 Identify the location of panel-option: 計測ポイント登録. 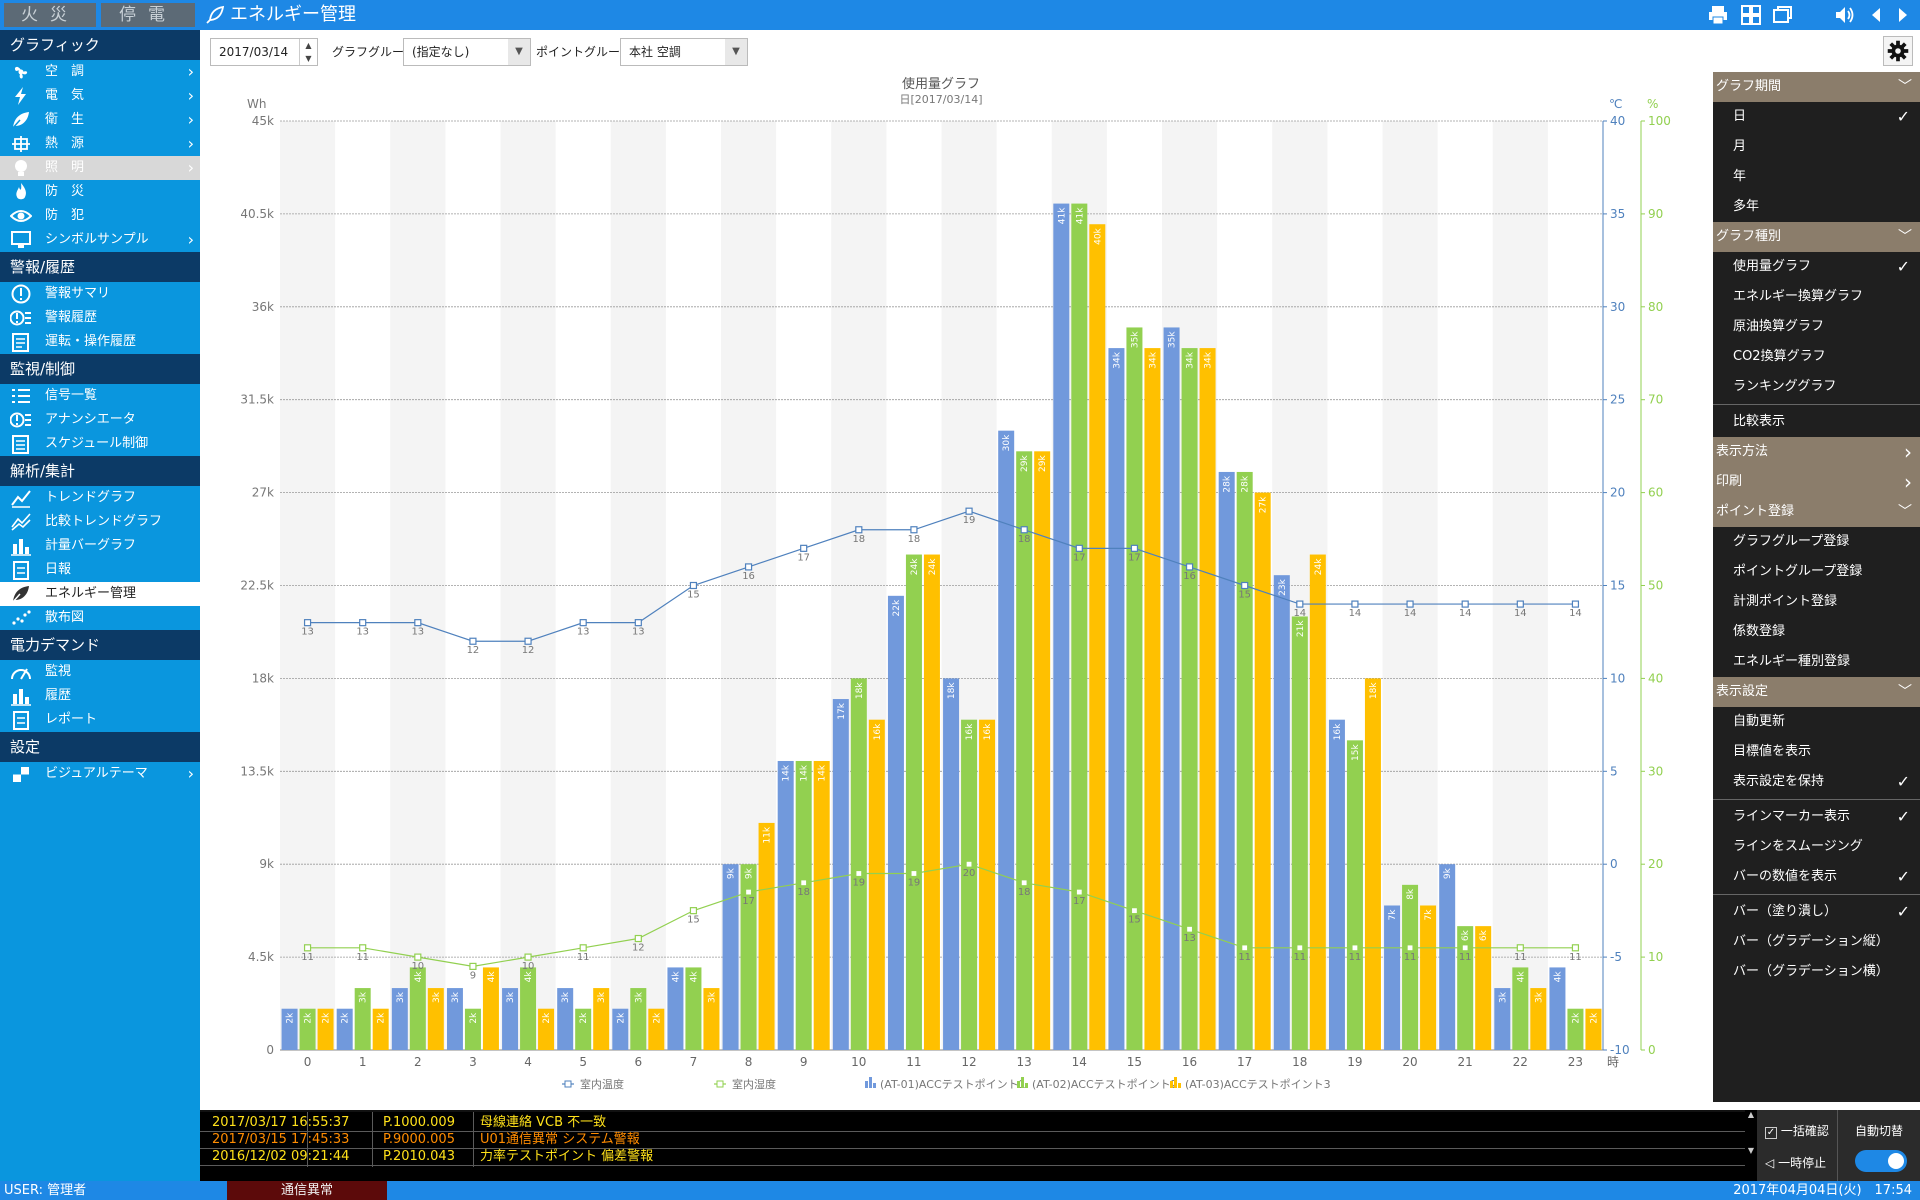
(1816, 602).